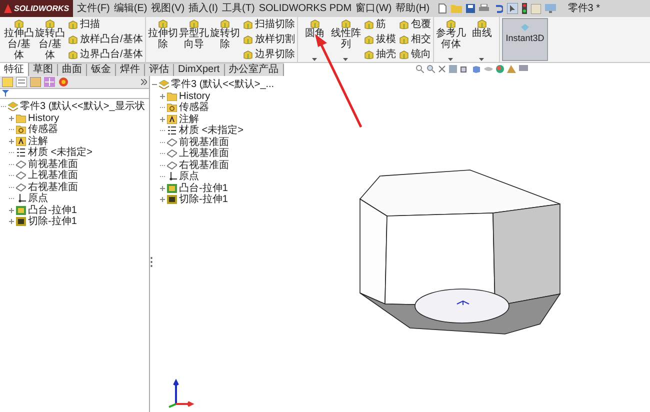 The height and width of the screenshot is (412, 650). What do you see at coordinates (488, 69) in the screenshot?
I see `hide-show-icon` at bounding box center [488, 69].